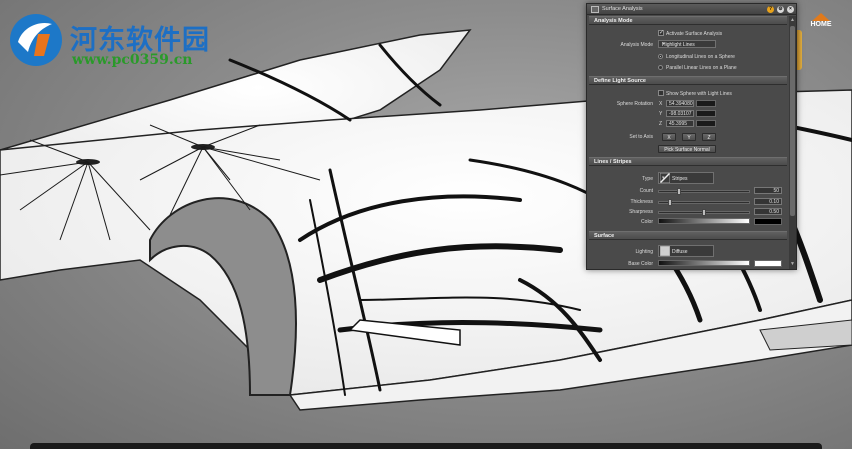 The width and height of the screenshot is (852, 449). Describe the element at coordinates (686, 178) in the screenshot. I see `line-type-dropdown: Stripes ▾` at that location.